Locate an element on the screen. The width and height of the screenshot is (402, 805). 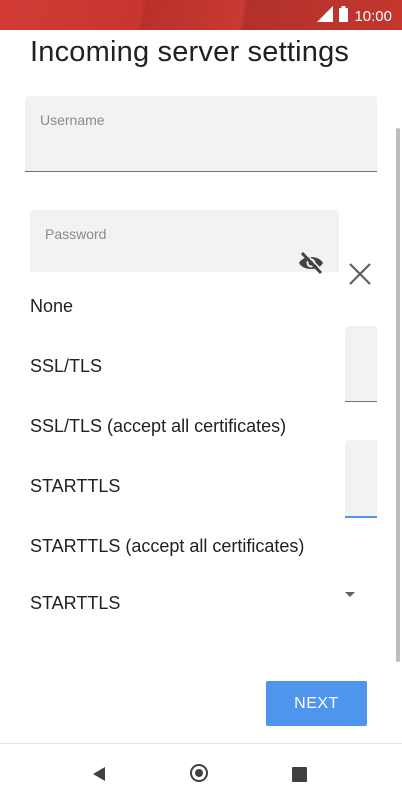
recent-apps-icon is located at coordinates (299, 774).